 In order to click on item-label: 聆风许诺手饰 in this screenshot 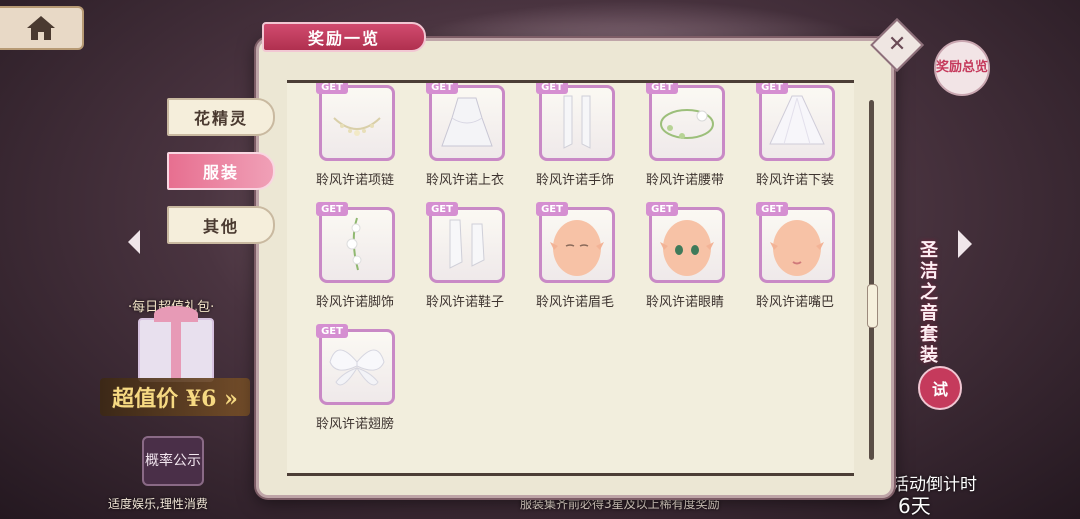, I will do `click(574, 180)`.